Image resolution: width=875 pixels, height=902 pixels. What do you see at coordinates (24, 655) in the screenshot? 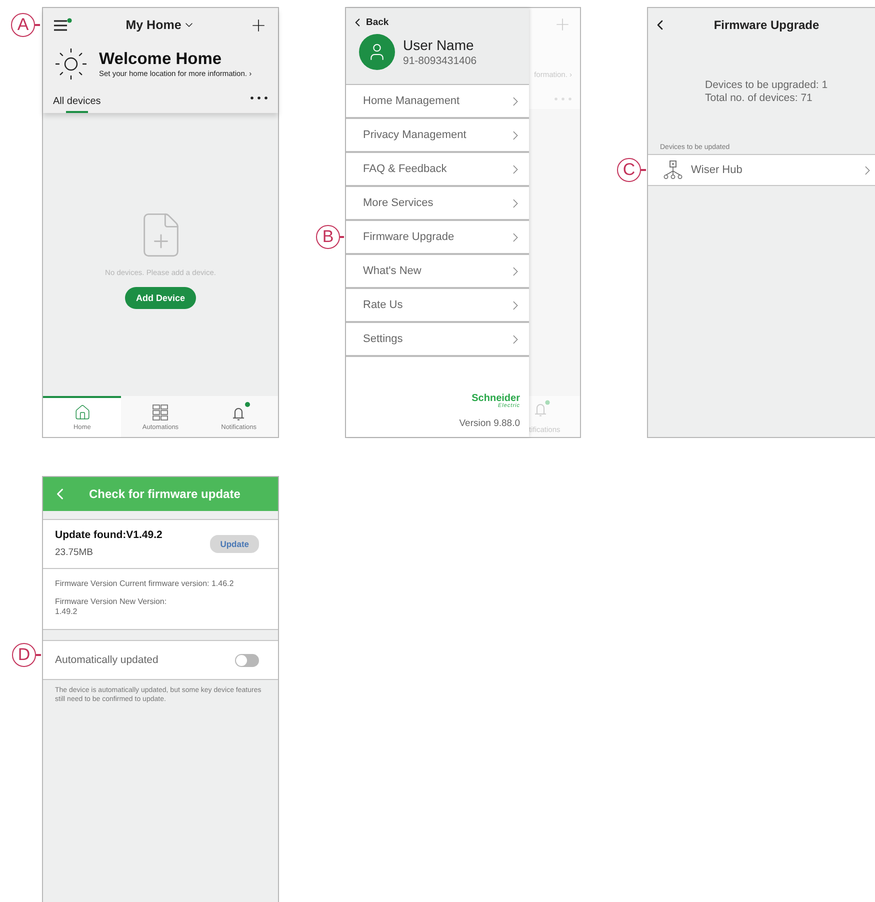
I see `callout-label: D` at bounding box center [24, 655].